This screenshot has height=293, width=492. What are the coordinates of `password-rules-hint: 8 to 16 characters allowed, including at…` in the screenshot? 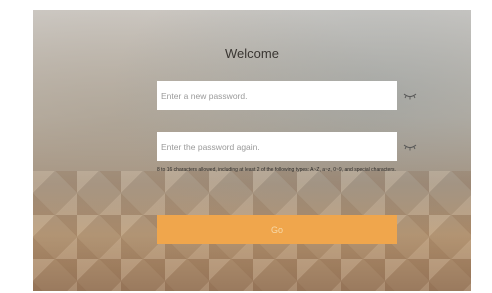 It's located at (276, 170).